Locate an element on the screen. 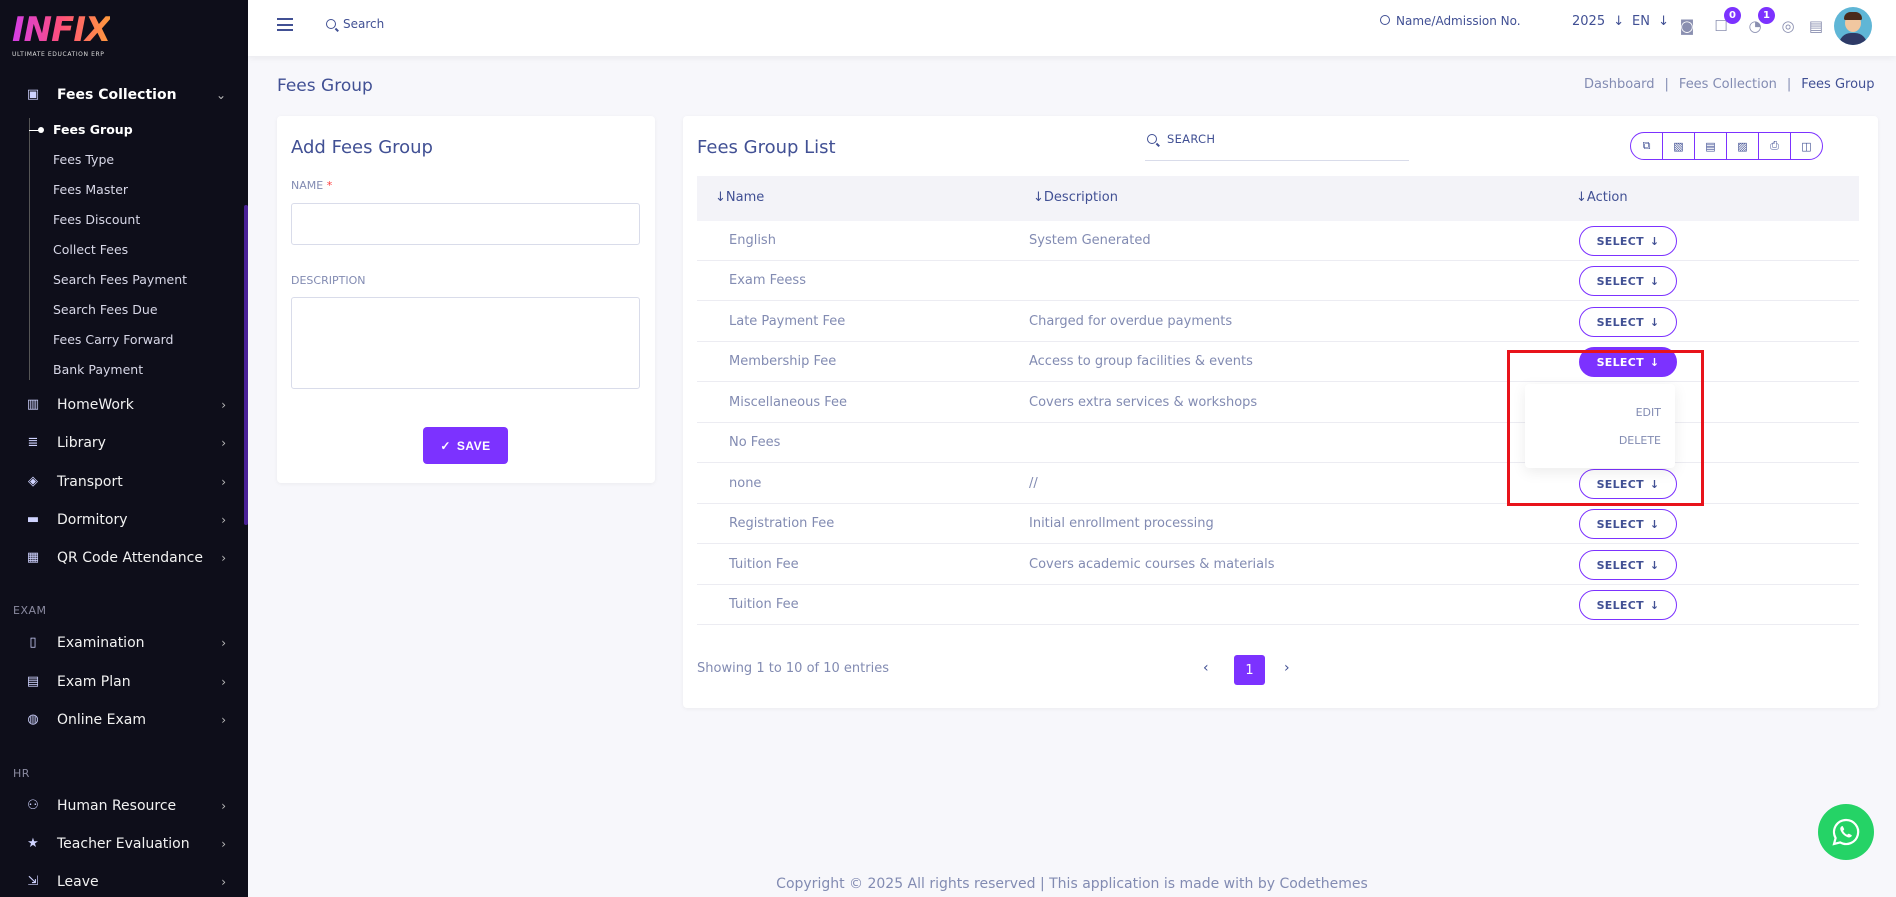 The height and width of the screenshot is (897, 1896). bed-icon: ▬ is located at coordinates (33, 519).